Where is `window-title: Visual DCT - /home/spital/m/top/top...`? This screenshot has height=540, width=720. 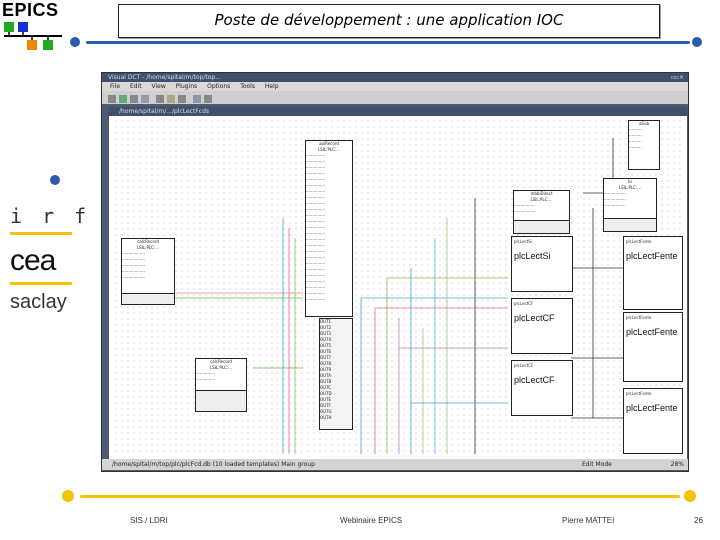 window-title: Visual DCT - /home/spital/m/top/top... is located at coordinates (164, 77).